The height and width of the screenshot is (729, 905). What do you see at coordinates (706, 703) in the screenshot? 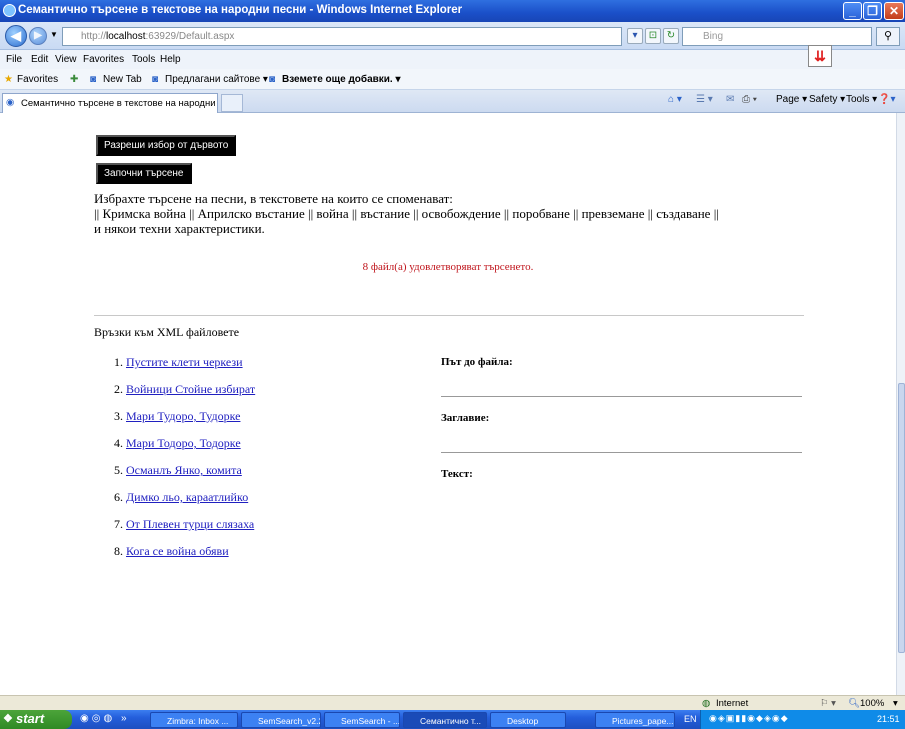
I see `globe-icon: ◍` at bounding box center [706, 703].